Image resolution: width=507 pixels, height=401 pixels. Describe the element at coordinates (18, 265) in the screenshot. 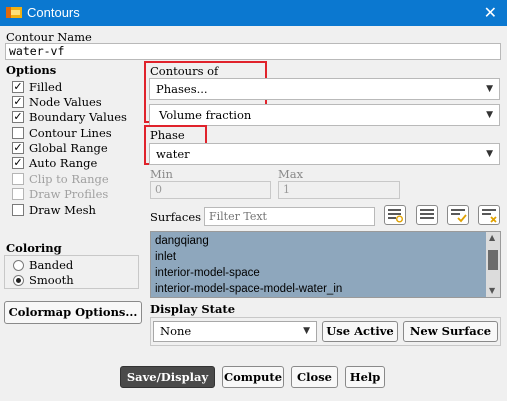

I see `banded-radio` at that location.